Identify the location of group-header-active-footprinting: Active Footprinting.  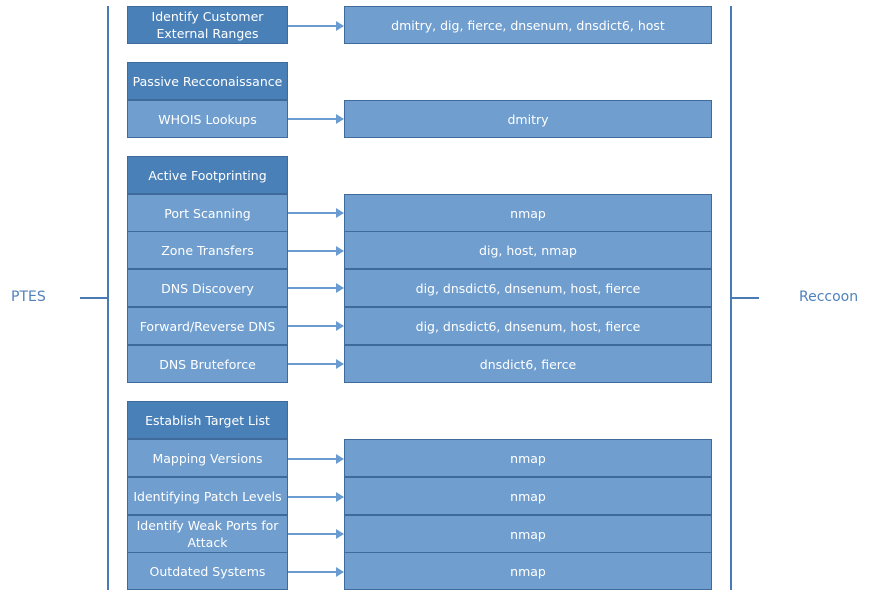
(207, 175).